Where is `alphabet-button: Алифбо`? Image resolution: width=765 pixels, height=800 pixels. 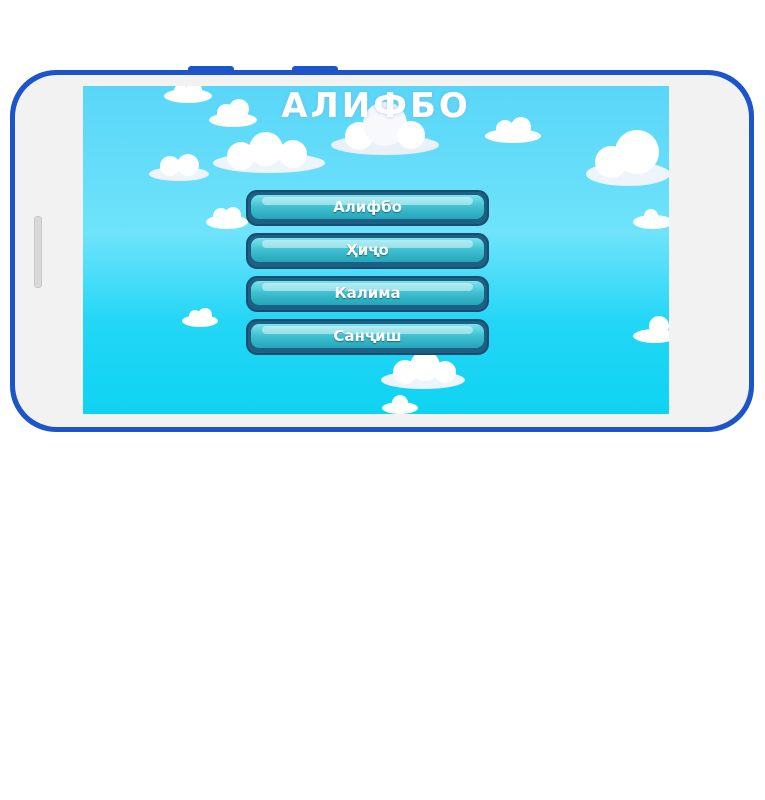
alphabet-button: Алифбо is located at coordinates (367, 208).